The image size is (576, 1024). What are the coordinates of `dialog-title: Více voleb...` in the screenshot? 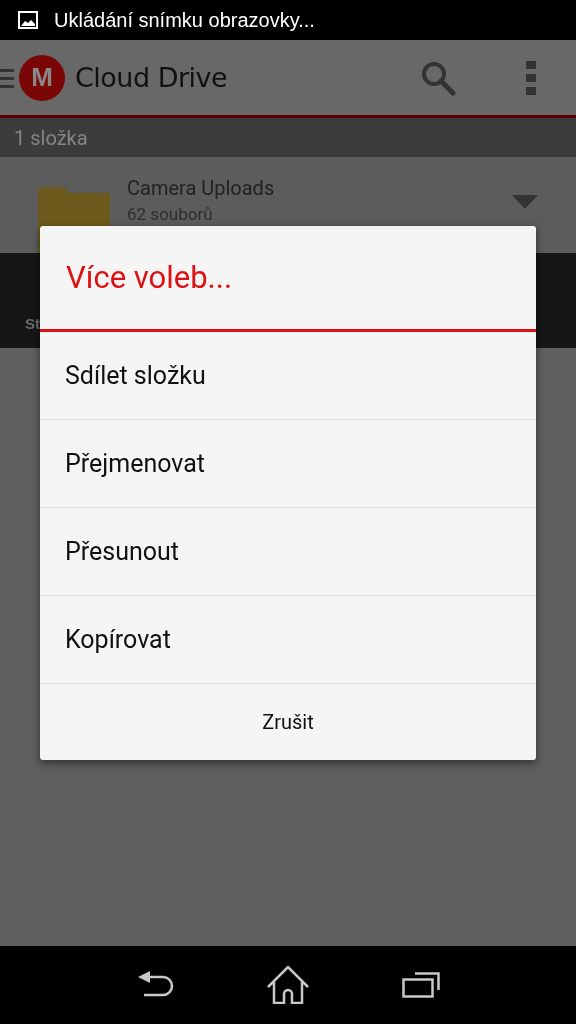 It's located at (288, 279).